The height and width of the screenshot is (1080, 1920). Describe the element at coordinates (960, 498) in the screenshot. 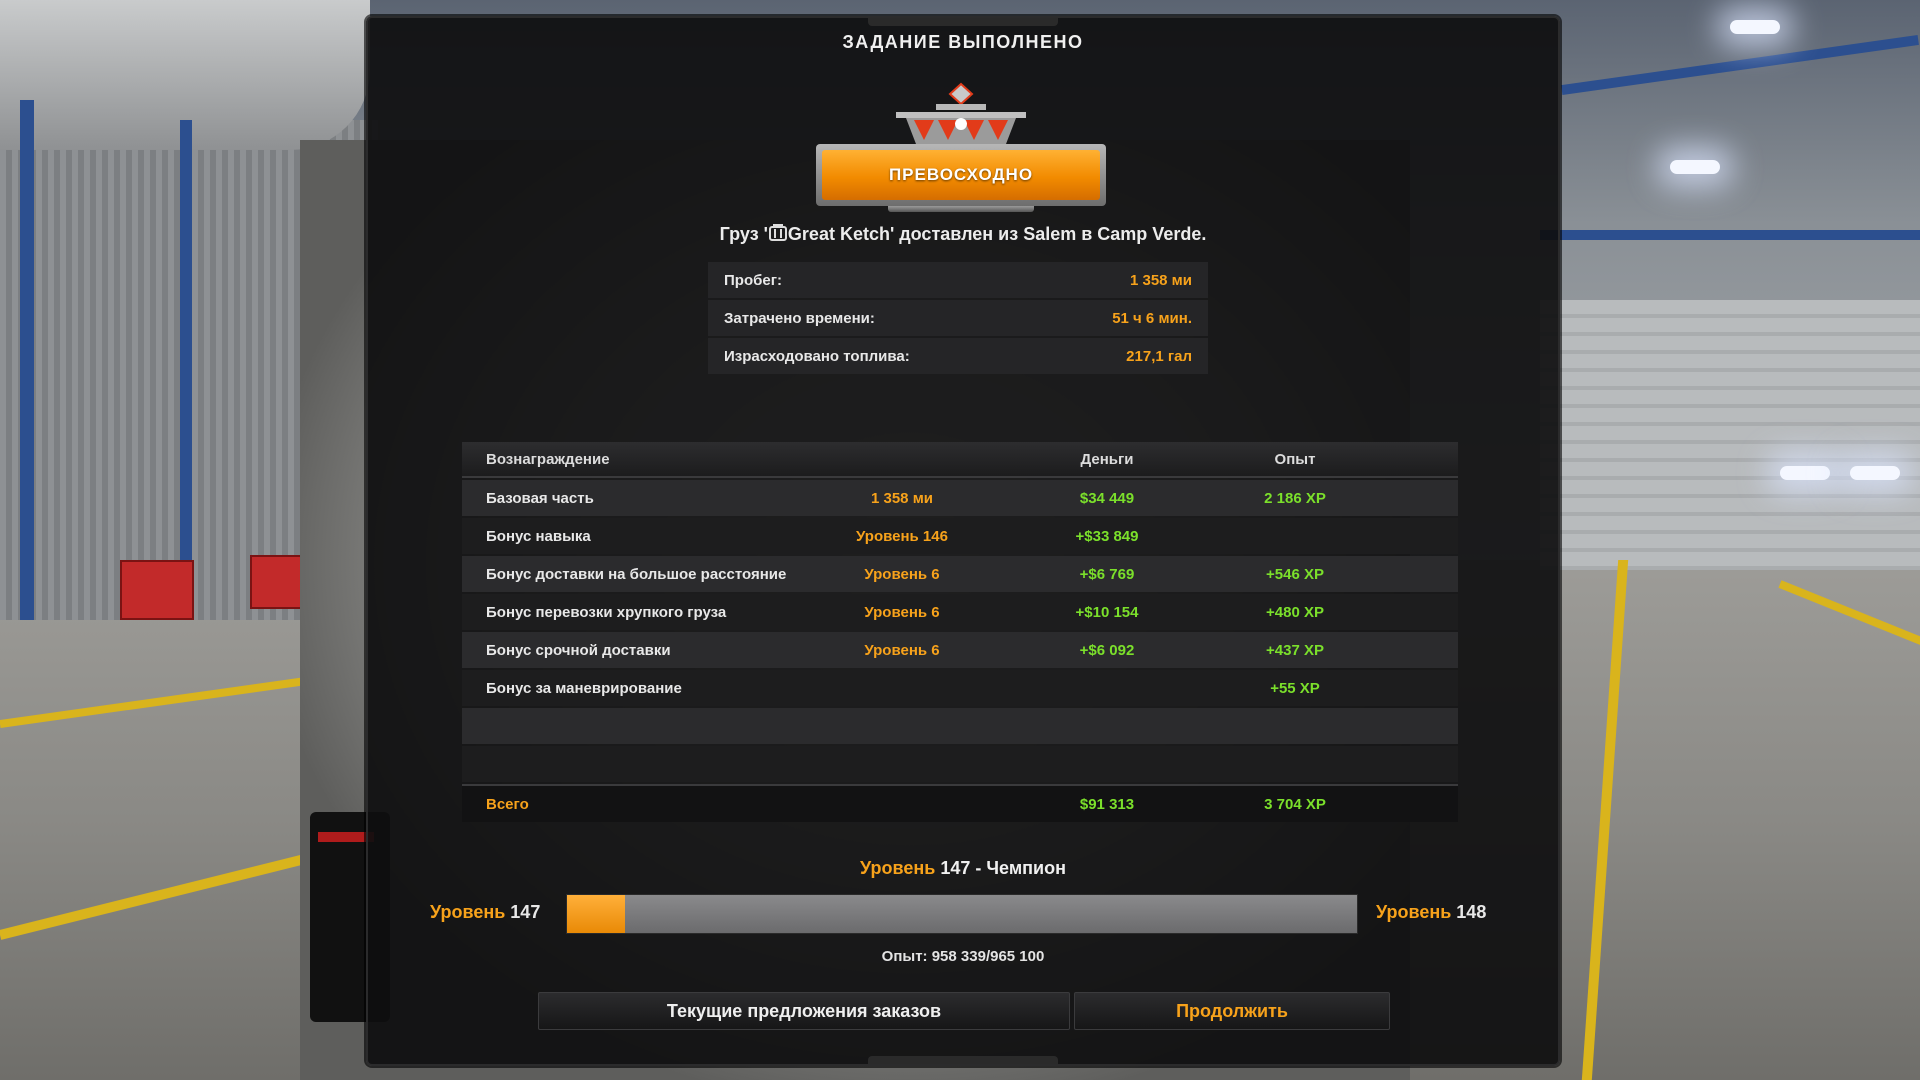

I see `table-row: Базовая часть 1 358 ми $34 449 2 186 XP` at that location.